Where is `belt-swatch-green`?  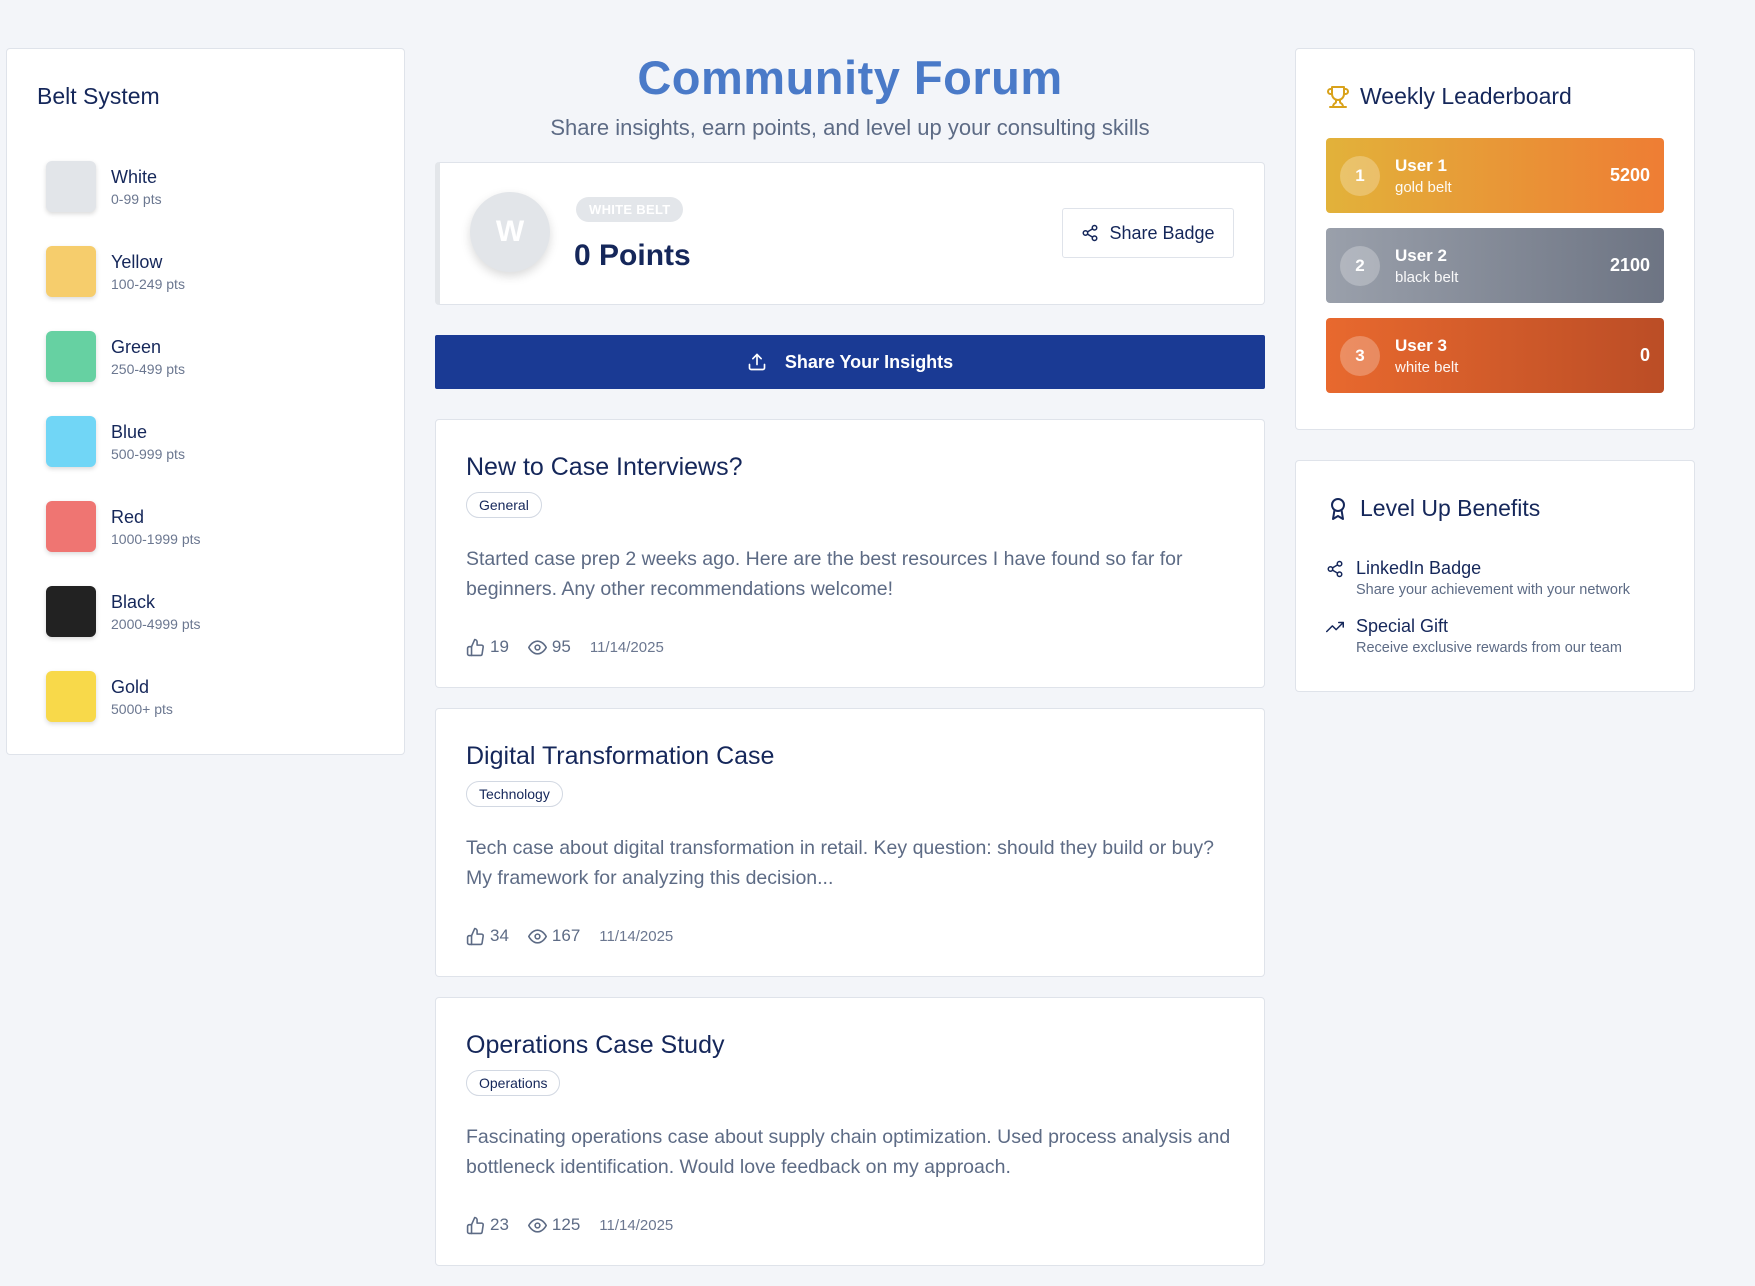 belt-swatch-green is located at coordinates (71, 356).